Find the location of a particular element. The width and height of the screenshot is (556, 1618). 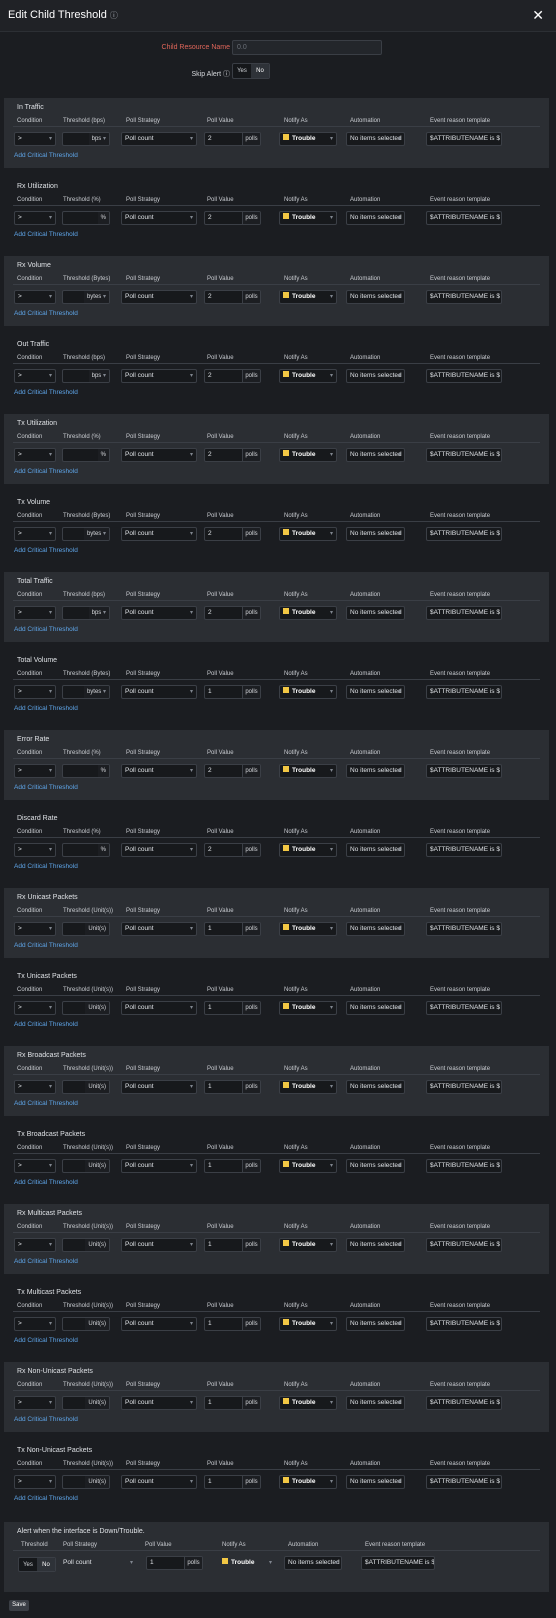

save-button: Save is located at coordinates (19, 1605).